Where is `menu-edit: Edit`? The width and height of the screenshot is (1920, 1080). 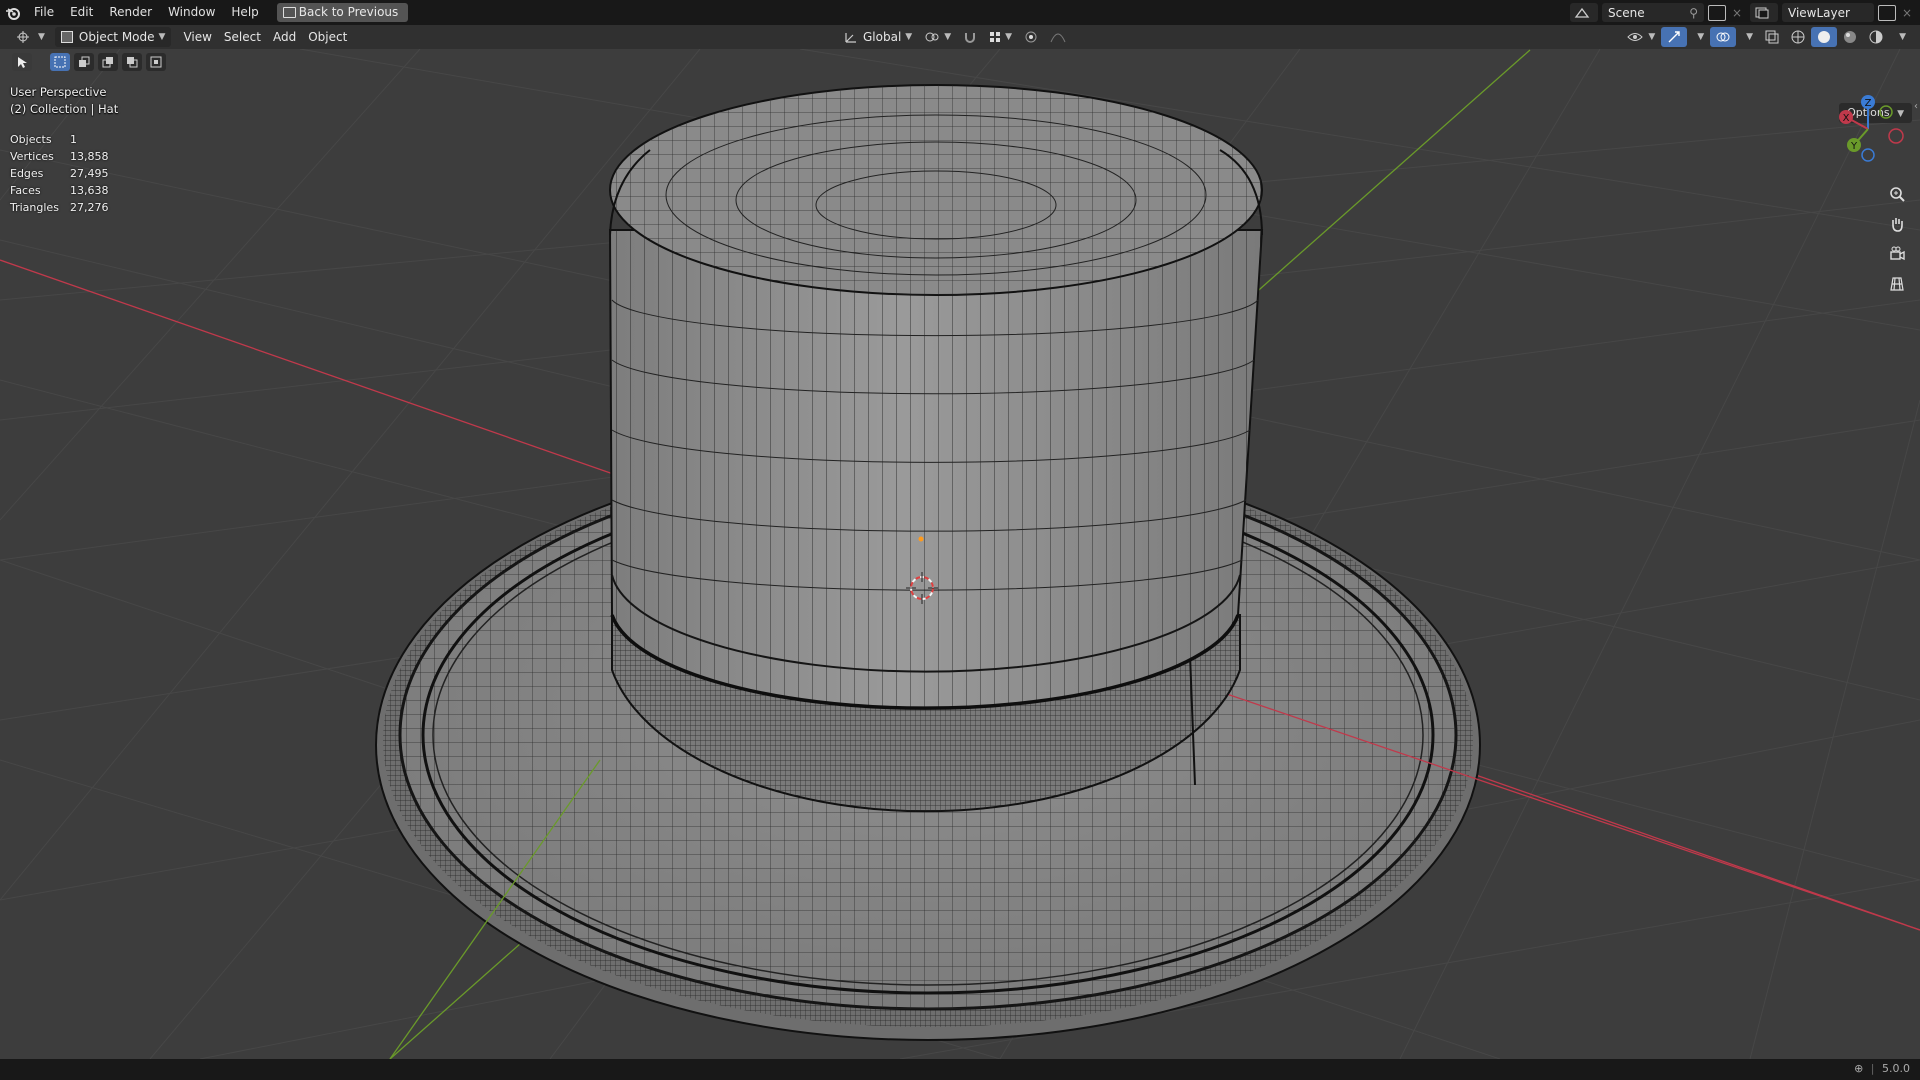
menu-edit: Edit is located at coordinates (81, 12).